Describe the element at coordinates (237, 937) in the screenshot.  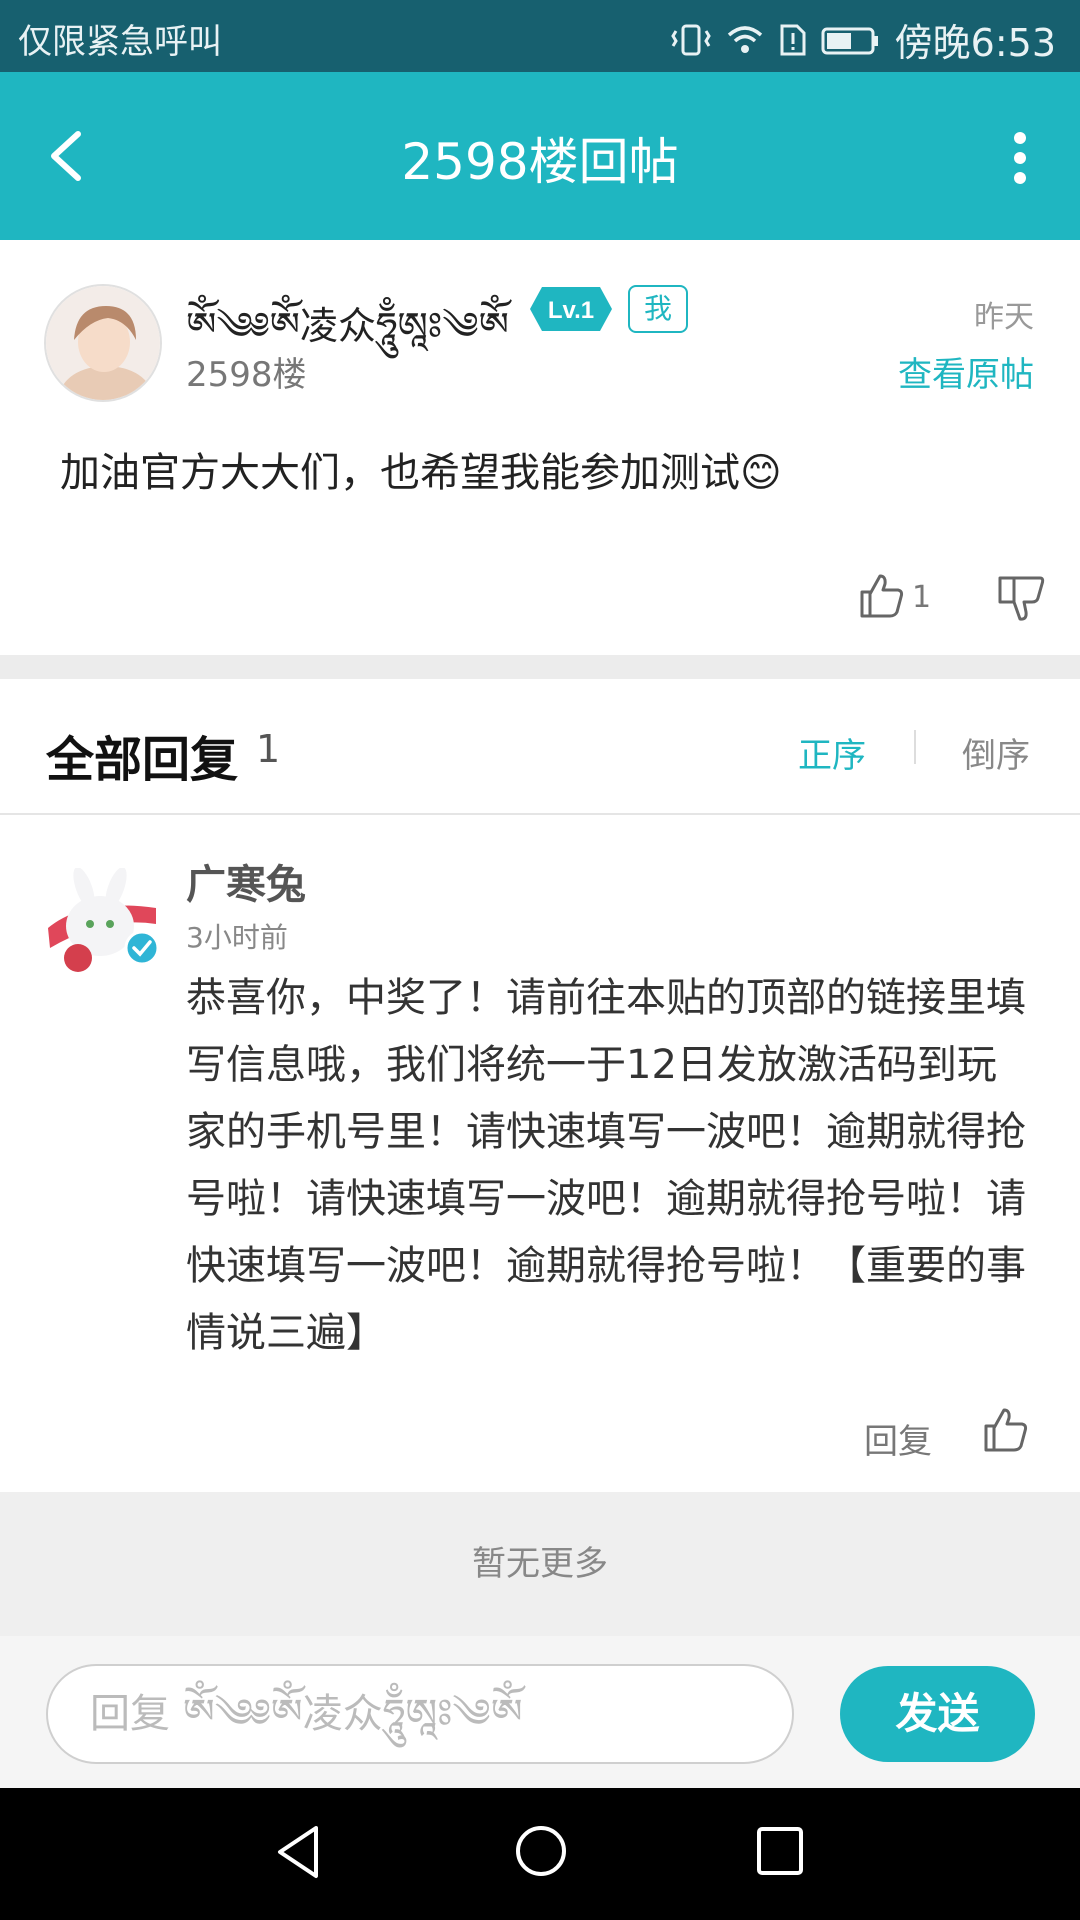
I see `reply-time: 3小时前` at that location.